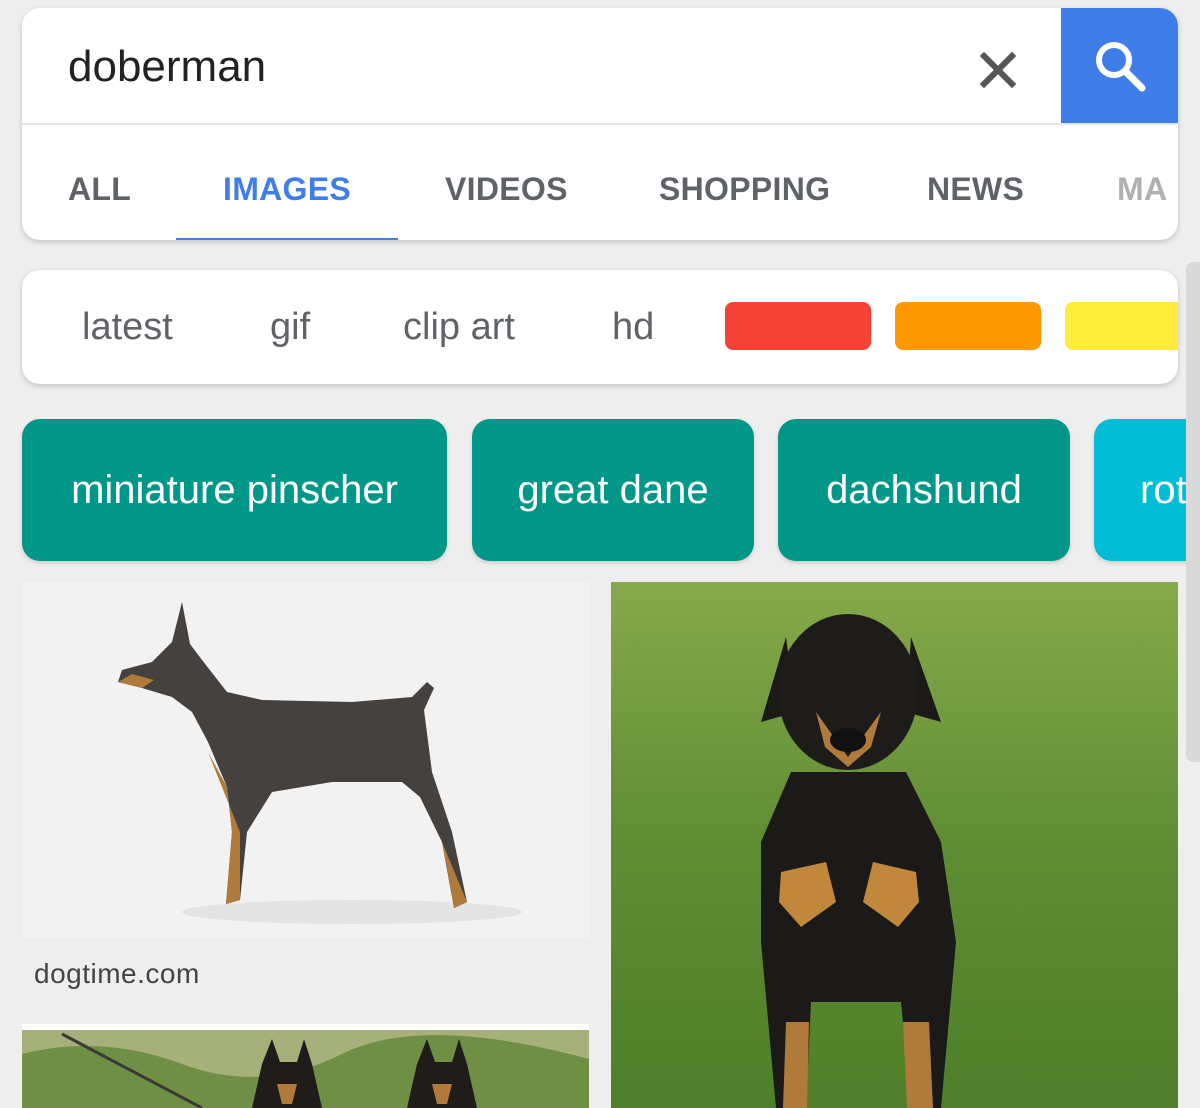 The height and width of the screenshot is (1108, 1200). What do you see at coordinates (99, 189) in the screenshot?
I see `tab-all: ALL` at bounding box center [99, 189].